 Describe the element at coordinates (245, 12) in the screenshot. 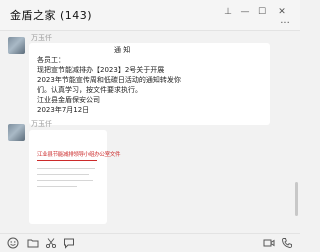

I see `minimize-button: —` at that location.